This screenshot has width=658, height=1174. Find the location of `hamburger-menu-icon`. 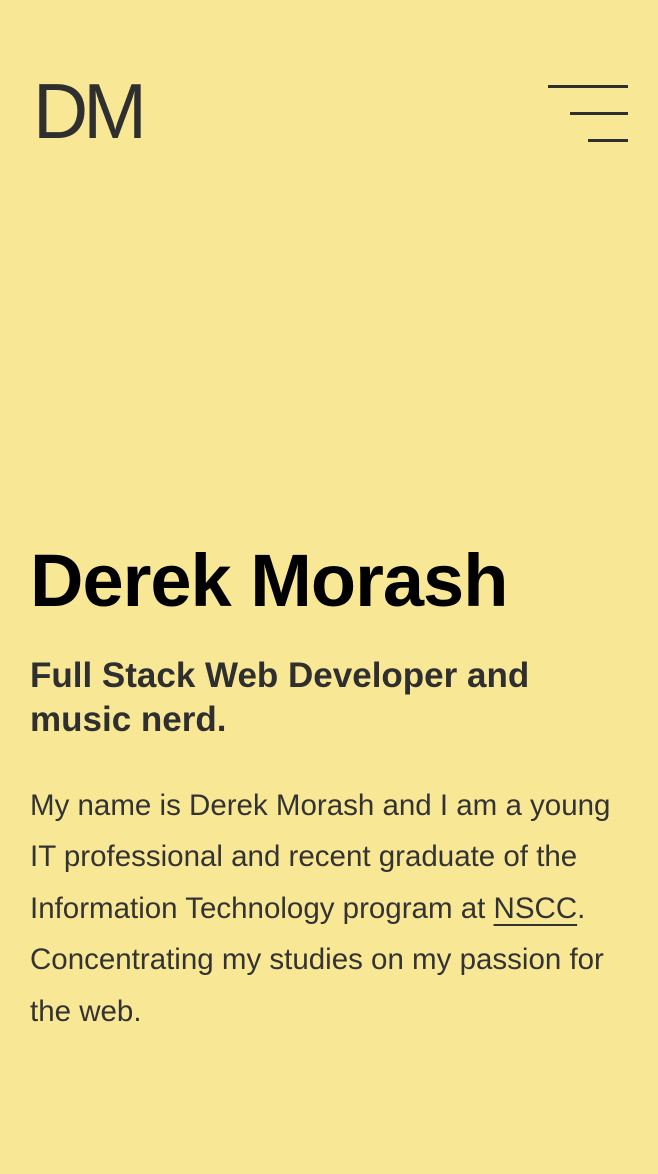

hamburger-menu-icon is located at coordinates (588, 86).